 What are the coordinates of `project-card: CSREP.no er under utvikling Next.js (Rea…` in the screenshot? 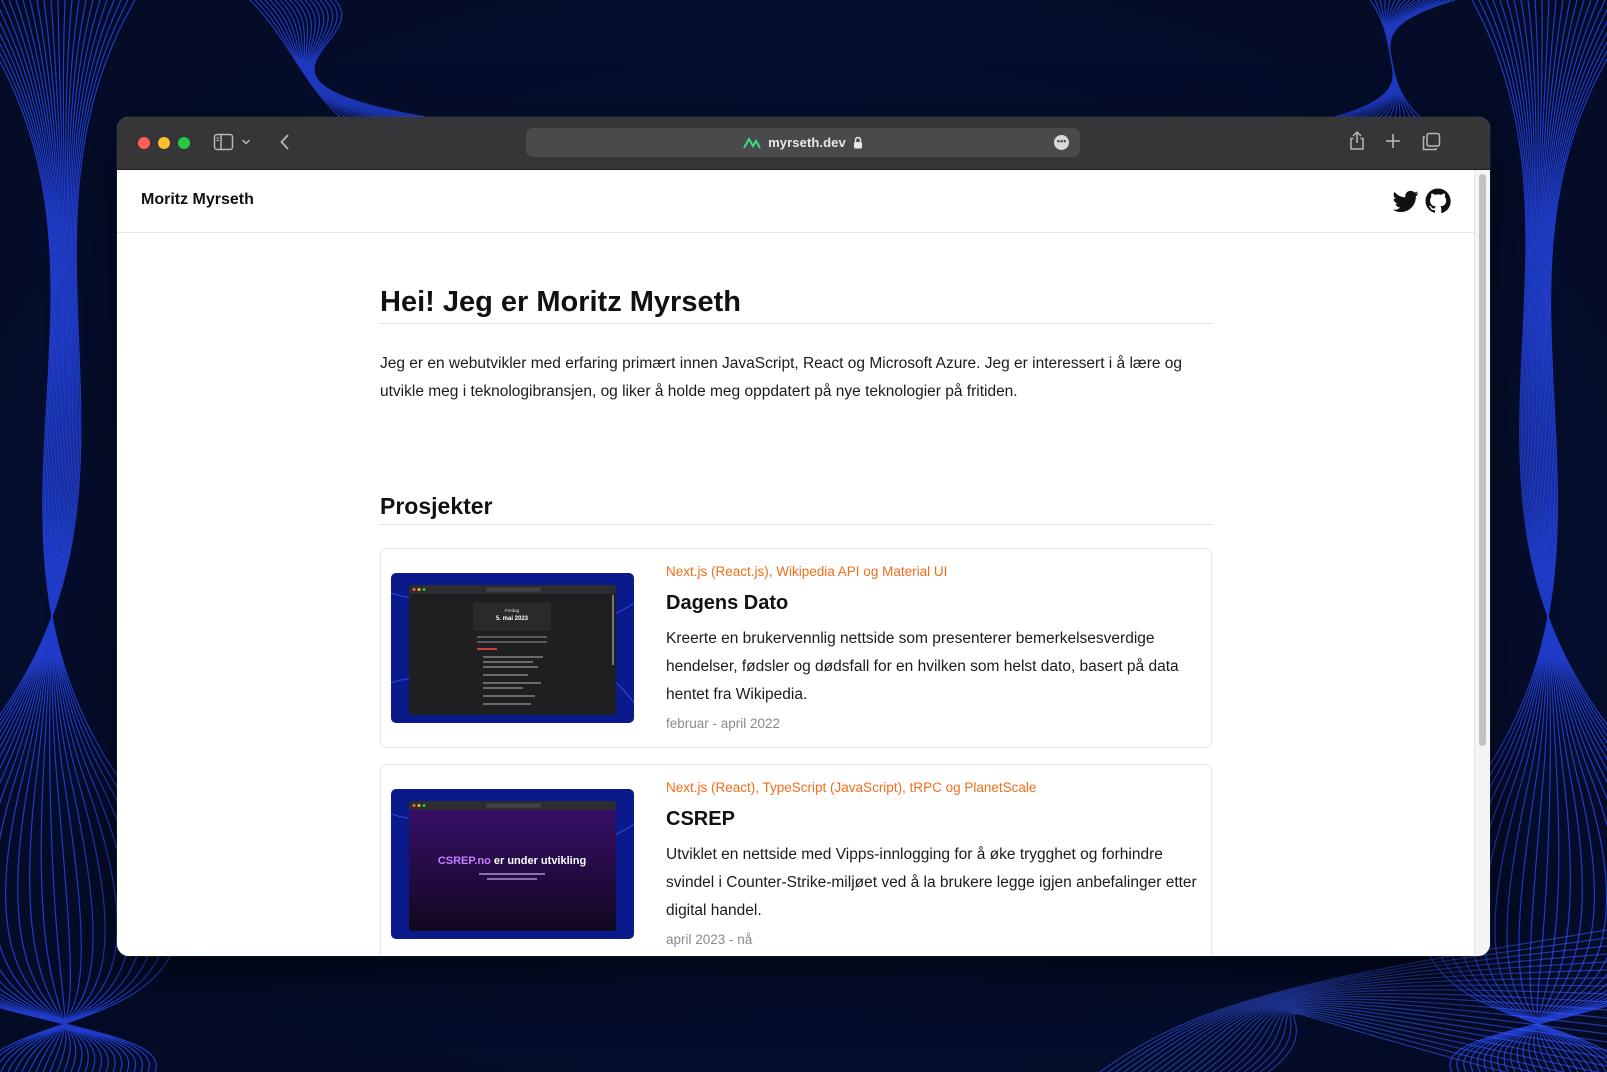 It's located at (796, 860).